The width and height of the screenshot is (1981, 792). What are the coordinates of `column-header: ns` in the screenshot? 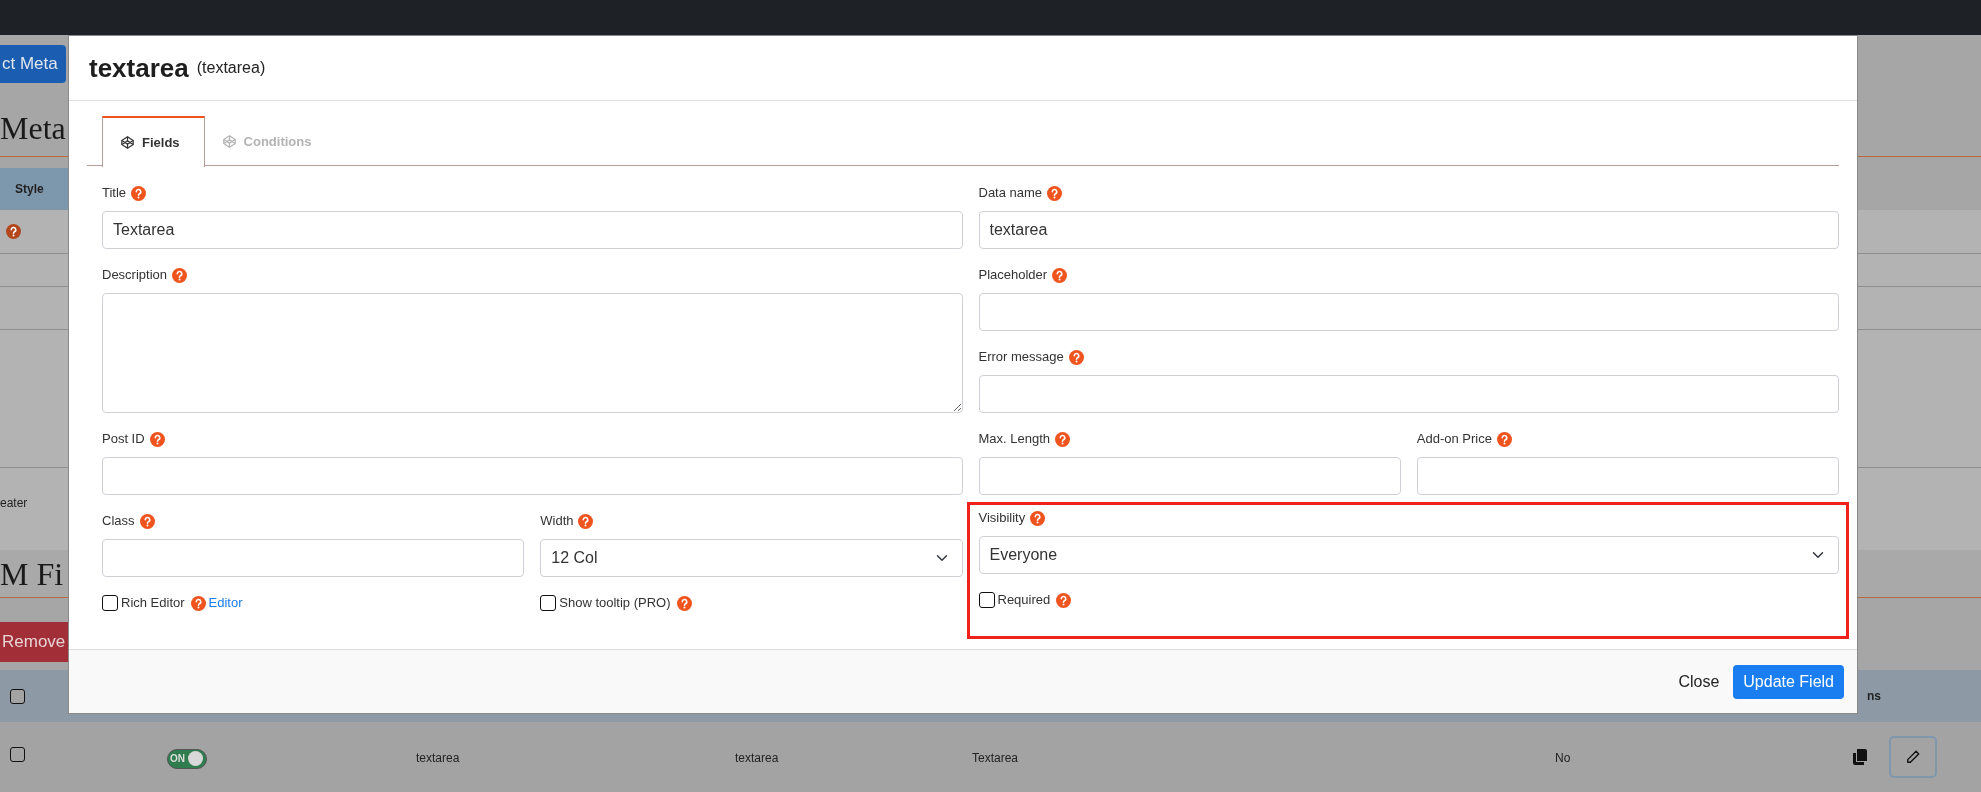 It's located at (1874, 696).